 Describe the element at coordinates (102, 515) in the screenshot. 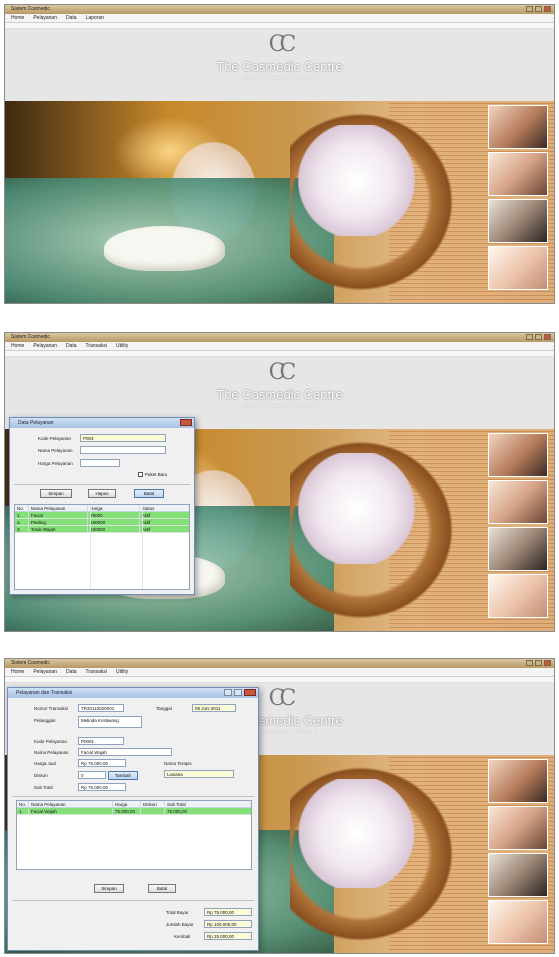

I see `table-row: 1. Facial 75000 Aktif` at that location.